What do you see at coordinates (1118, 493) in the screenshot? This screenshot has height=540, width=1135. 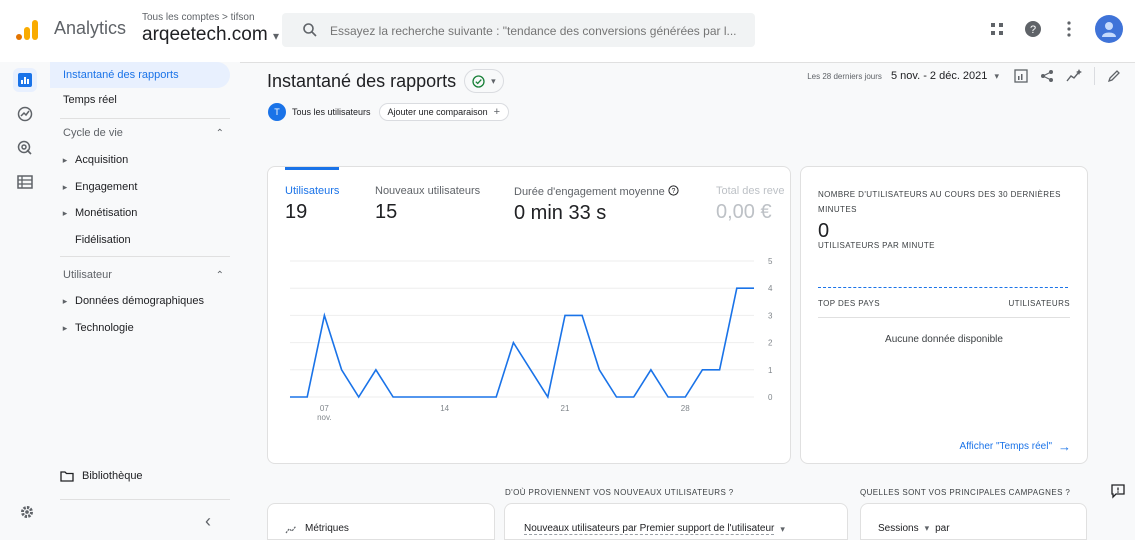 I see `feedback-icon` at bounding box center [1118, 493].